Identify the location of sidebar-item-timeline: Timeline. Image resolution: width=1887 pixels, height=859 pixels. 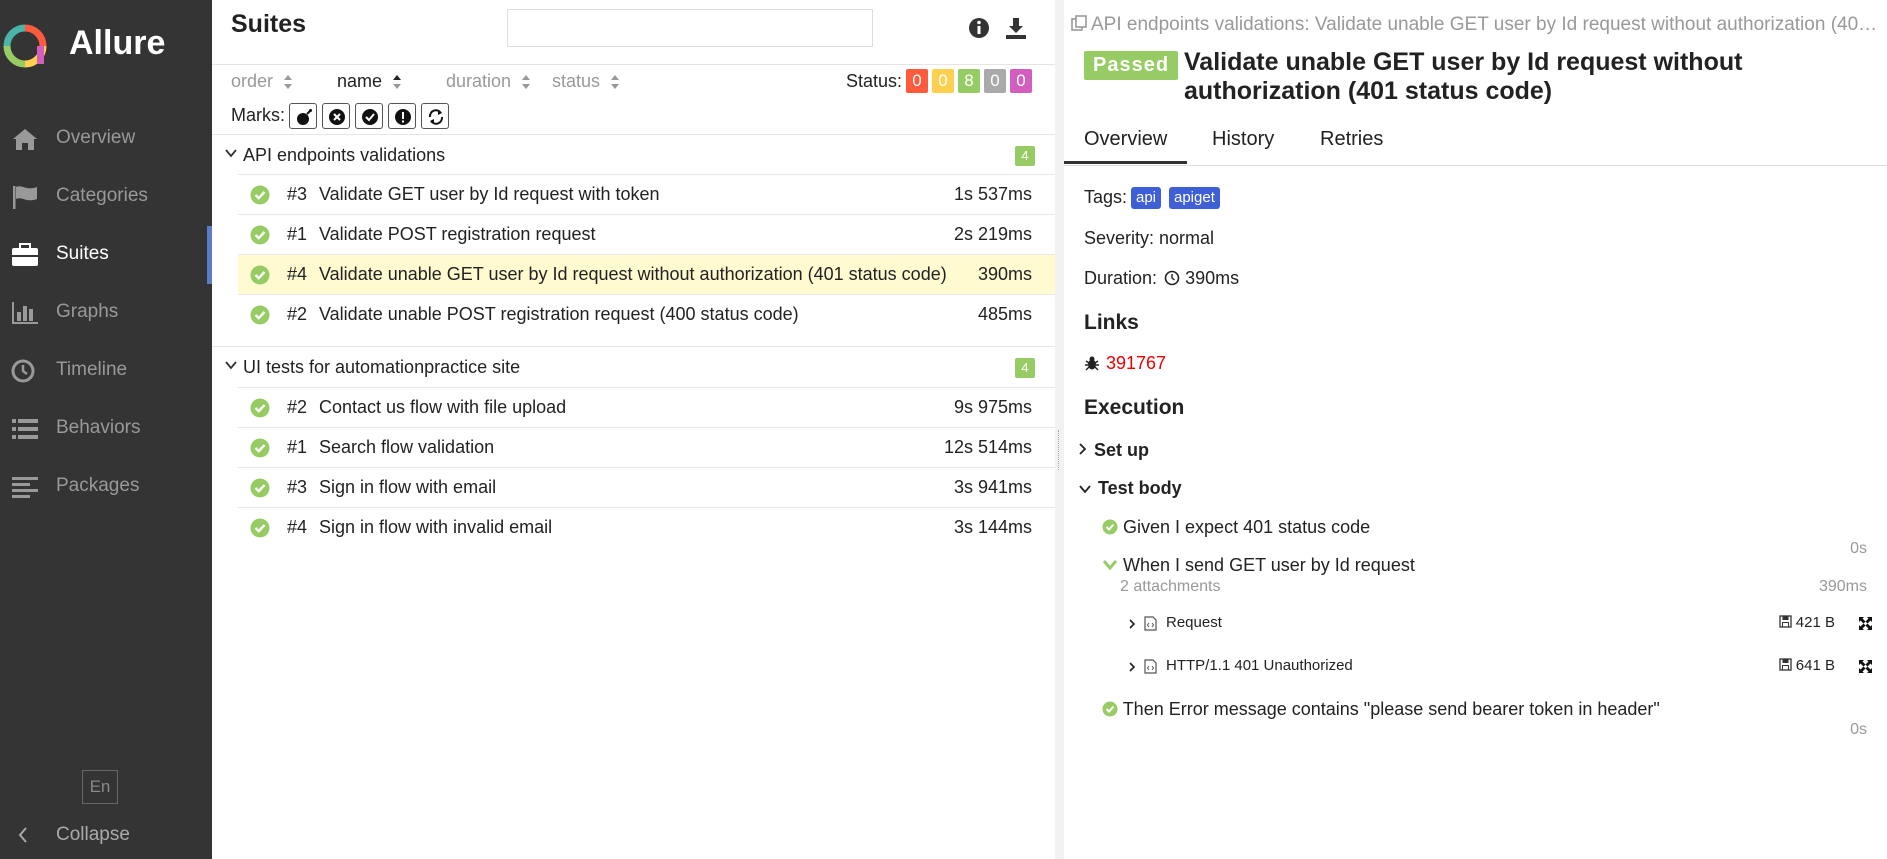
(106, 371).